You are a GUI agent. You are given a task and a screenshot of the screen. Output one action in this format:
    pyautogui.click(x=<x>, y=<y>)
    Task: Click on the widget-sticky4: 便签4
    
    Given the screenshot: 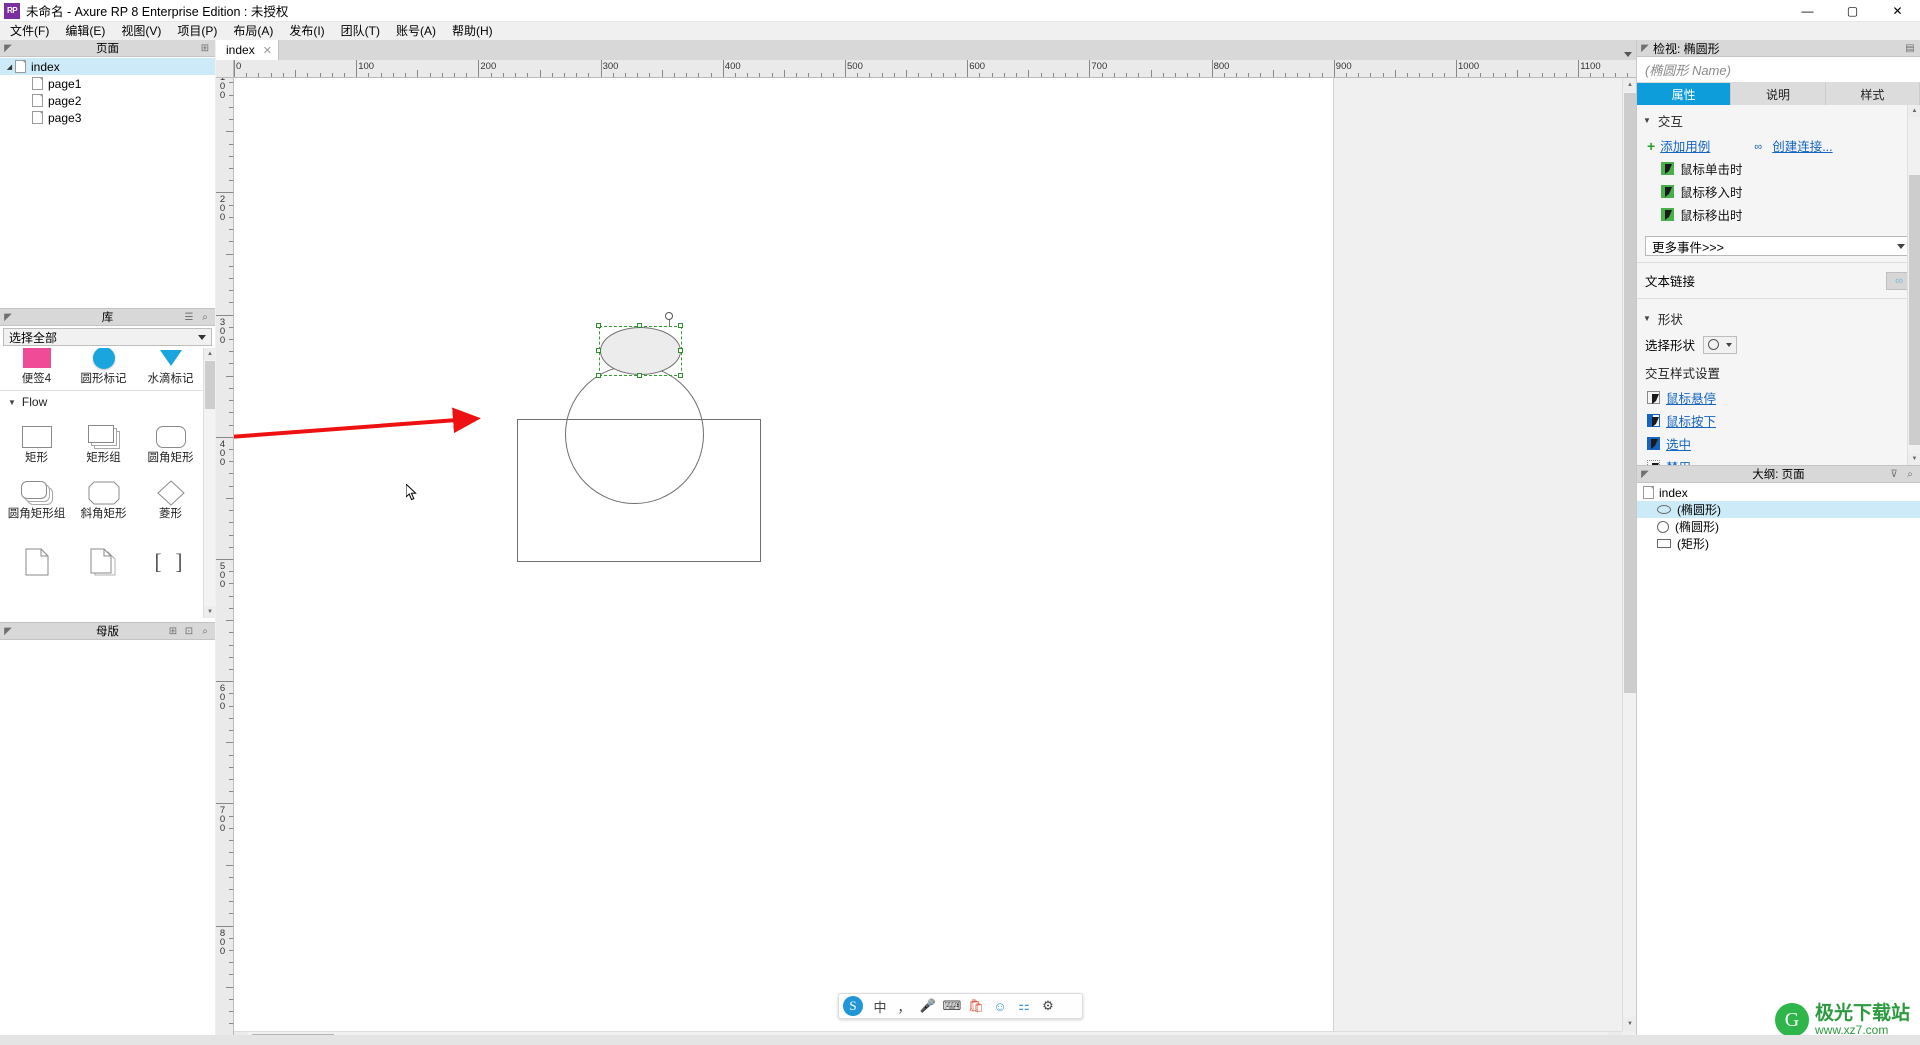 What is the action you would take?
    pyautogui.click(x=36, y=368)
    